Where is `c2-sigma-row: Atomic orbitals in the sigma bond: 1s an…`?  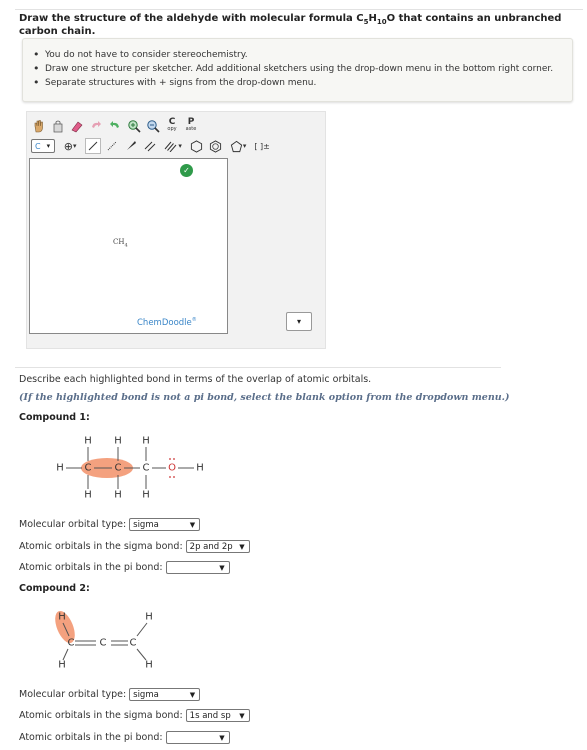
c2-sigma-row: Atomic orbitals in the sigma bond: 1s an… is located at coordinates (134, 715).